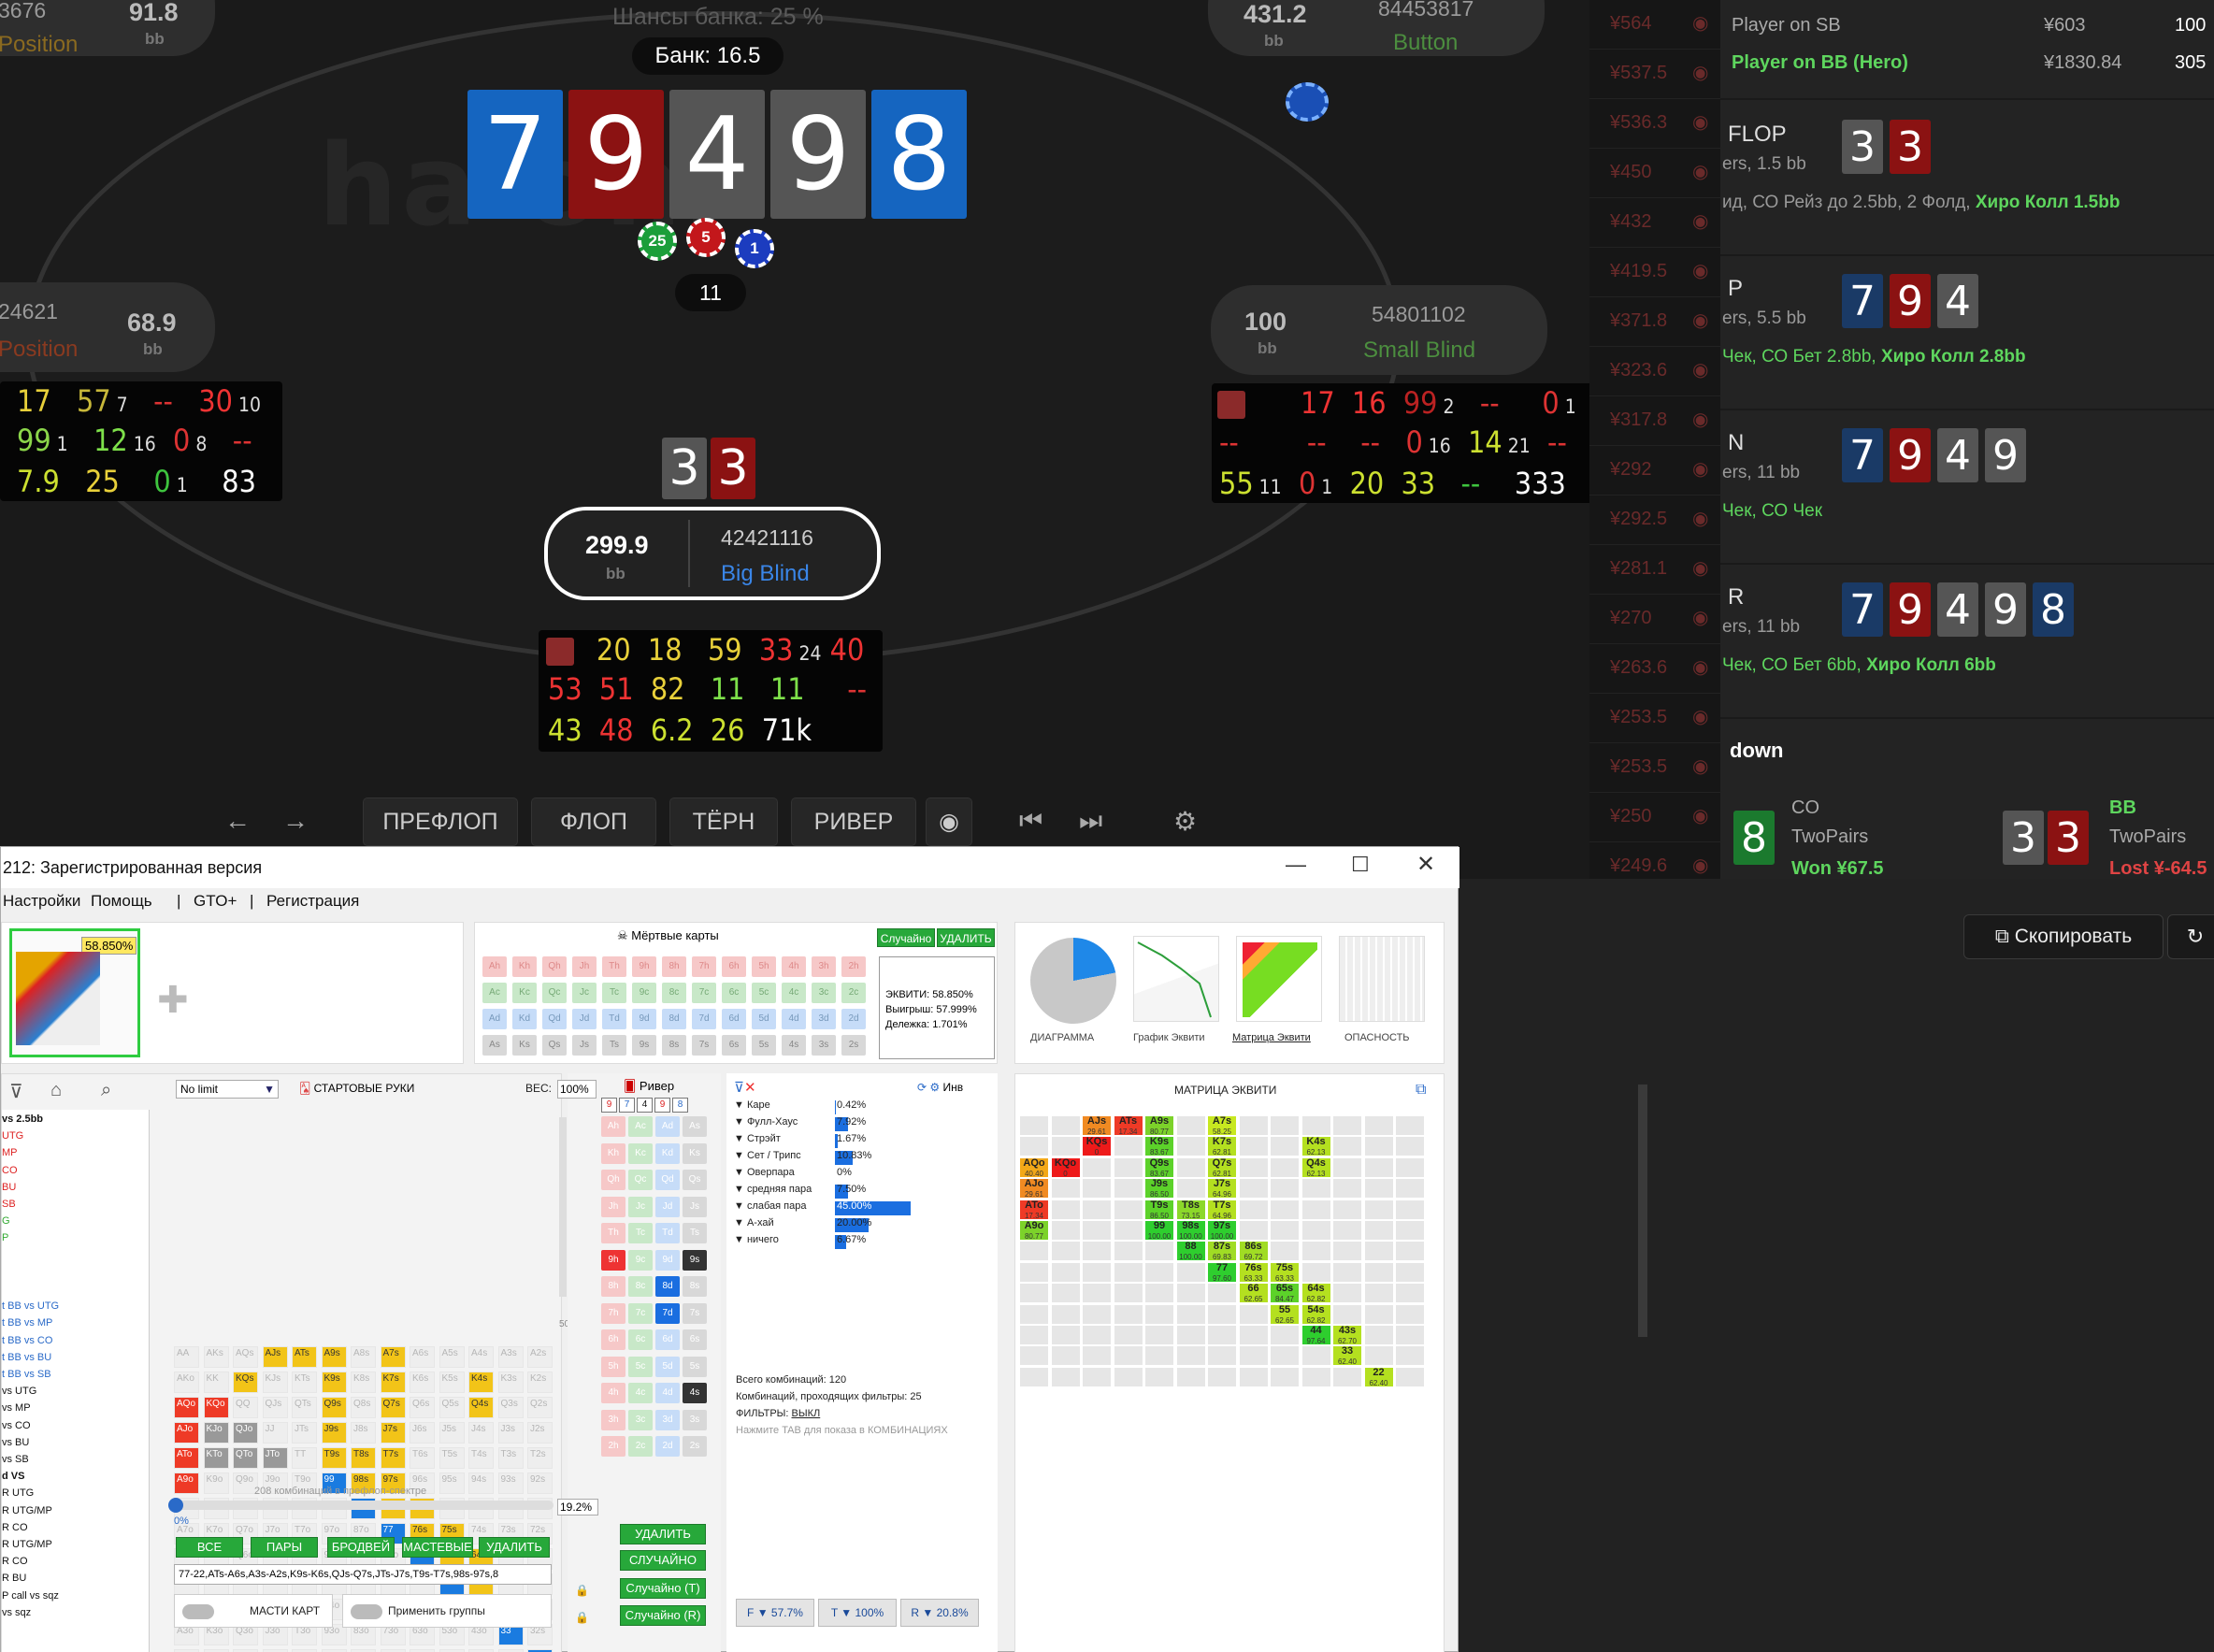 This screenshot has width=2214, height=1652. What do you see at coordinates (186, 1357) in the screenshot?
I see `hand-cell: AA` at bounding box center [186, 1357].